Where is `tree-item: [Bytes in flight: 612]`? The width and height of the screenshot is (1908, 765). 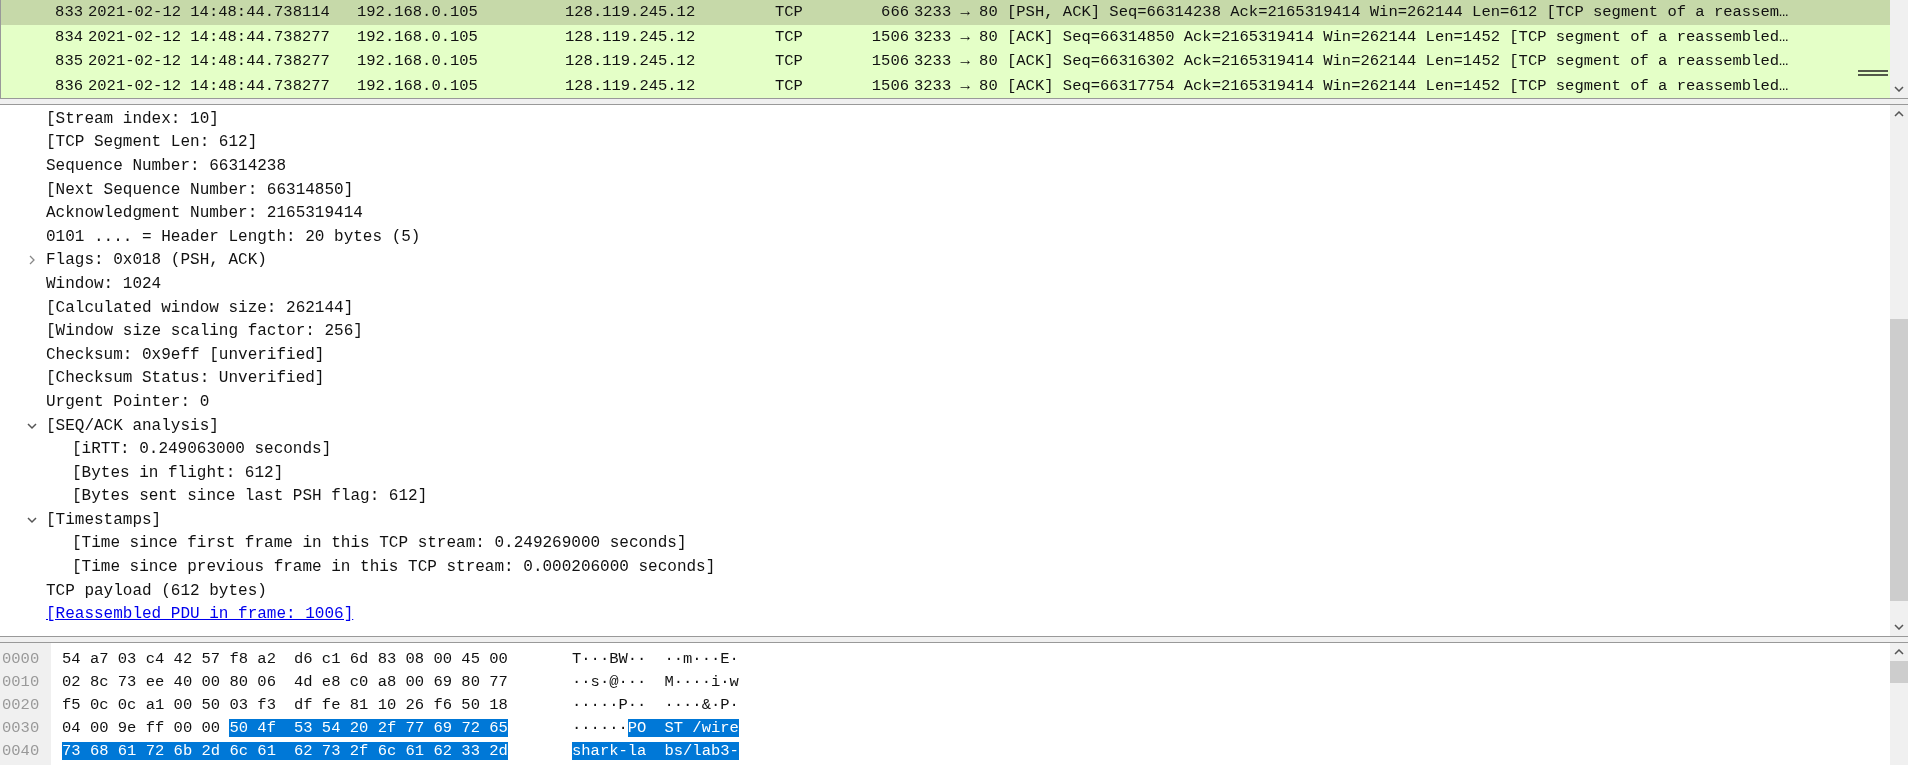 tree-item: [Bytes in flight: 612] is located at coordinates (178, 472).